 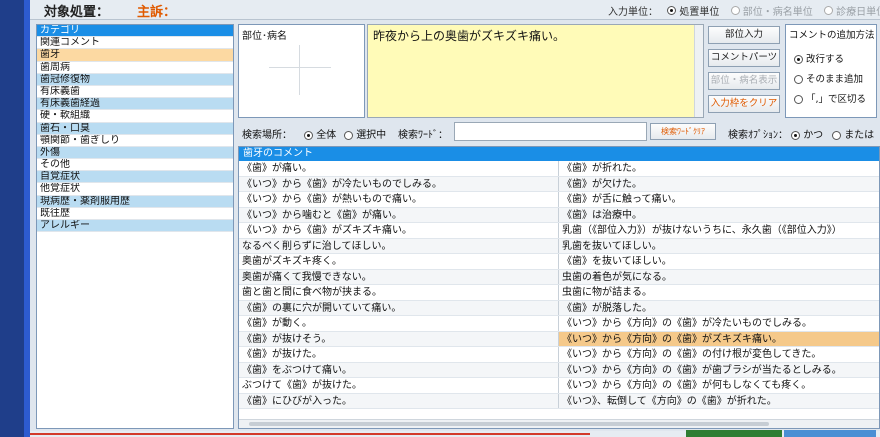 I want to click on category-item: 有床義歯, so click(x=135, y=92).